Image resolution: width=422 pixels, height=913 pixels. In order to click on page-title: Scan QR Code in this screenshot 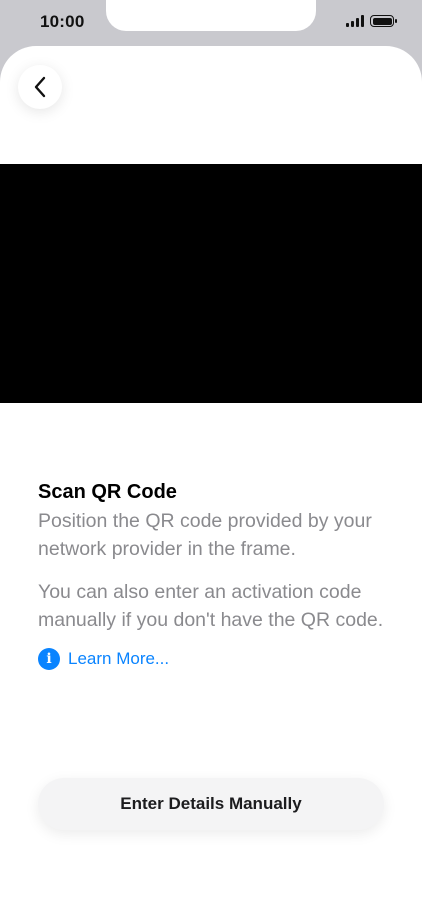, I will do `click(107, 492)`.